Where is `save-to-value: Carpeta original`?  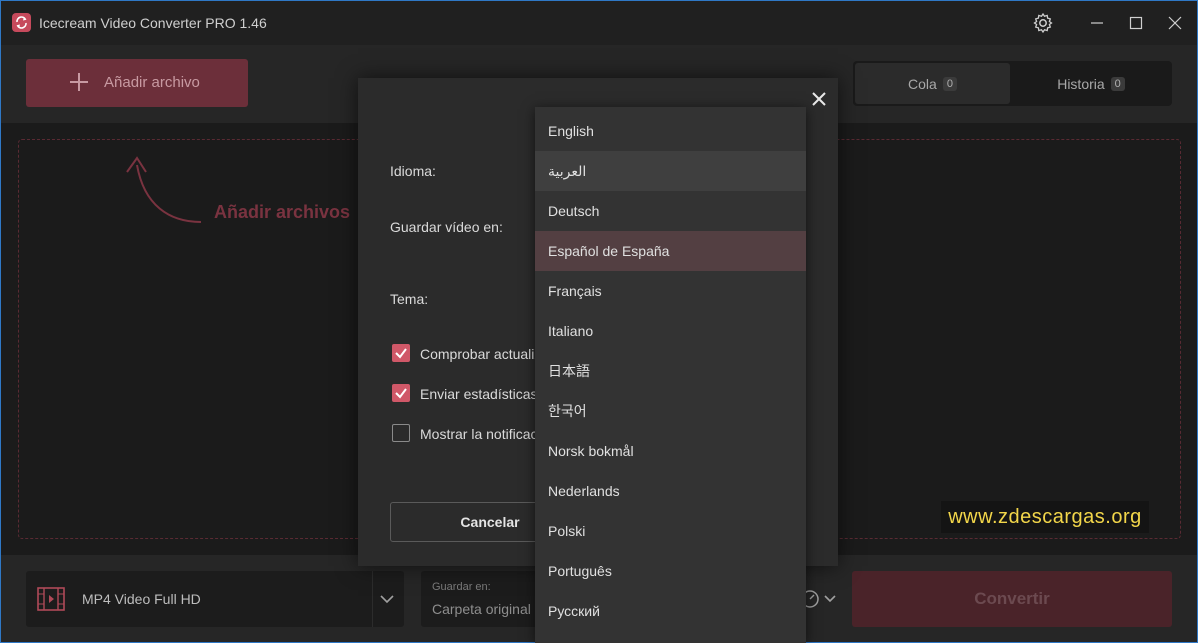
save-to-value: Carpeta original is located at coordinates (481, 609).